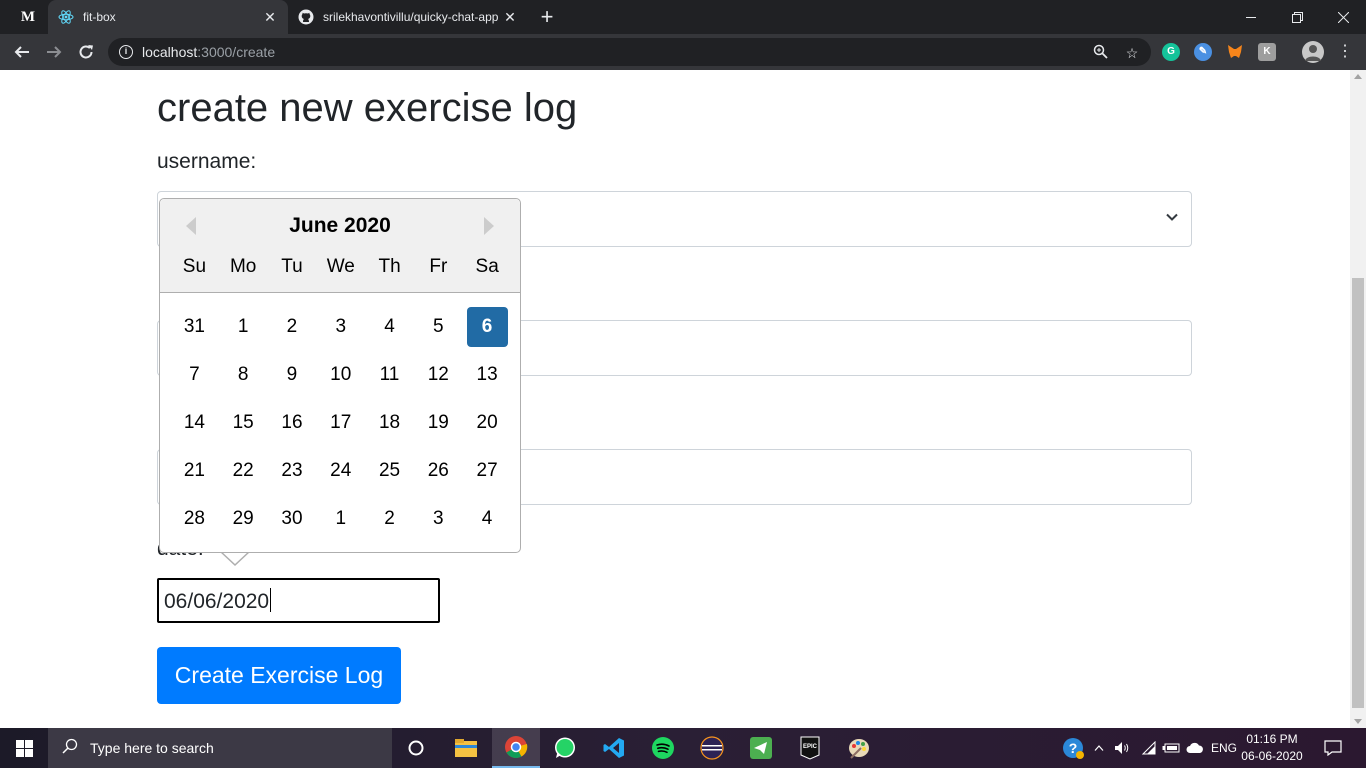  What do you see at coordinates (810, 748) in the screenshot?
I see `epic-games-taskbar-button: EPIC` at bounding box center [810, 748].